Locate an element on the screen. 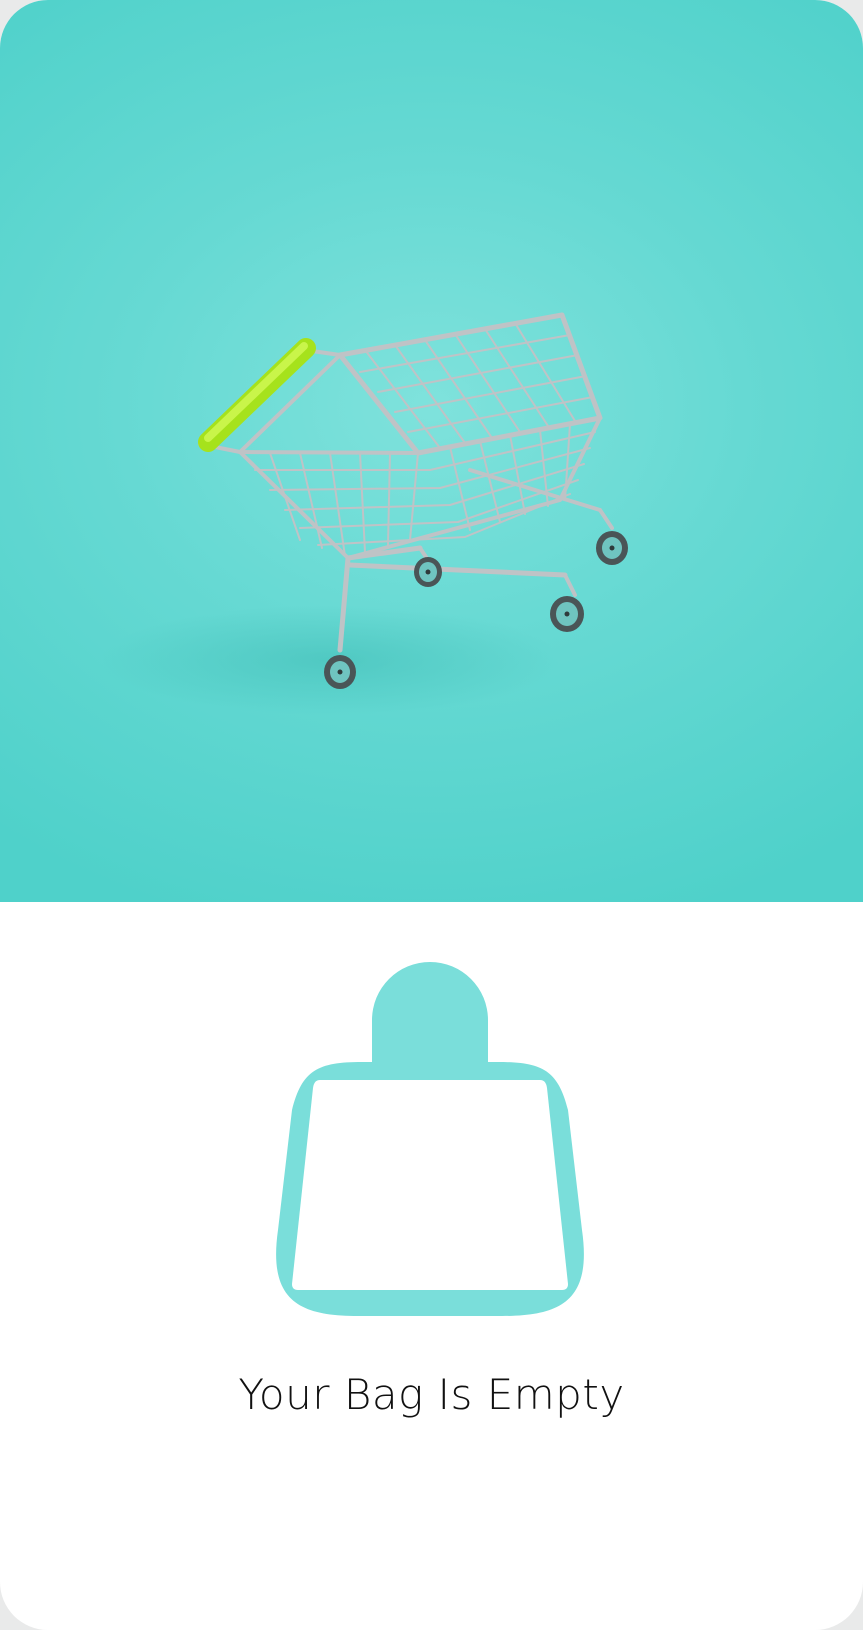 The height and width of the screenshot is (1630, 863). cart-frame is located at coordinates (406, 482).